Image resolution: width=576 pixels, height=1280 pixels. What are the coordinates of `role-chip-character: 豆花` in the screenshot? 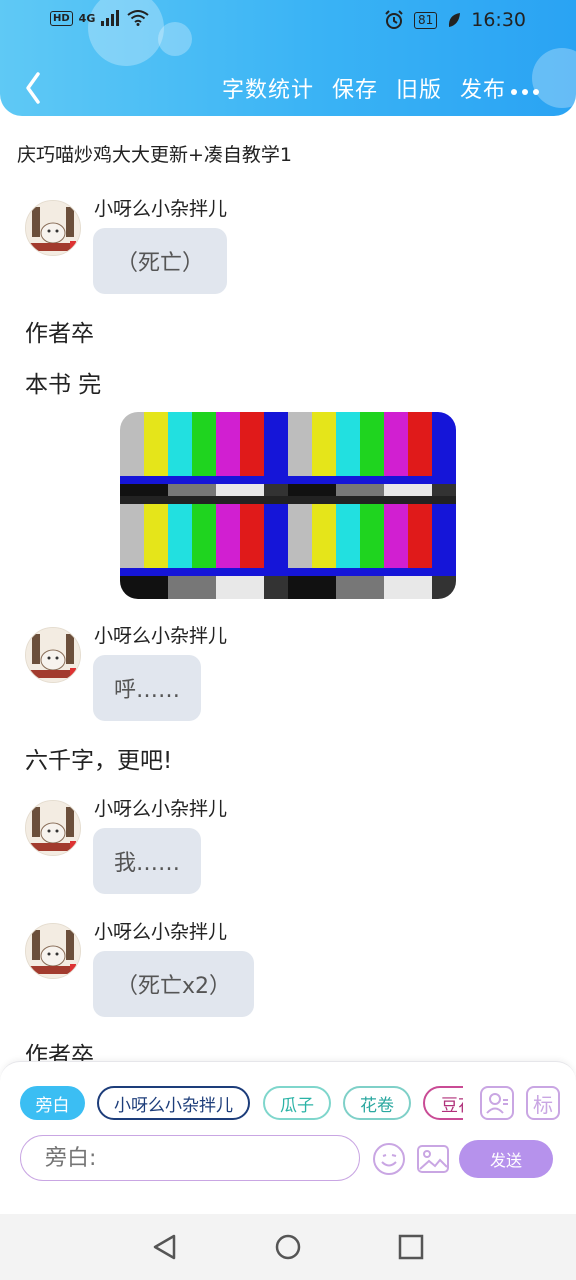 It's located at (443, 1103).